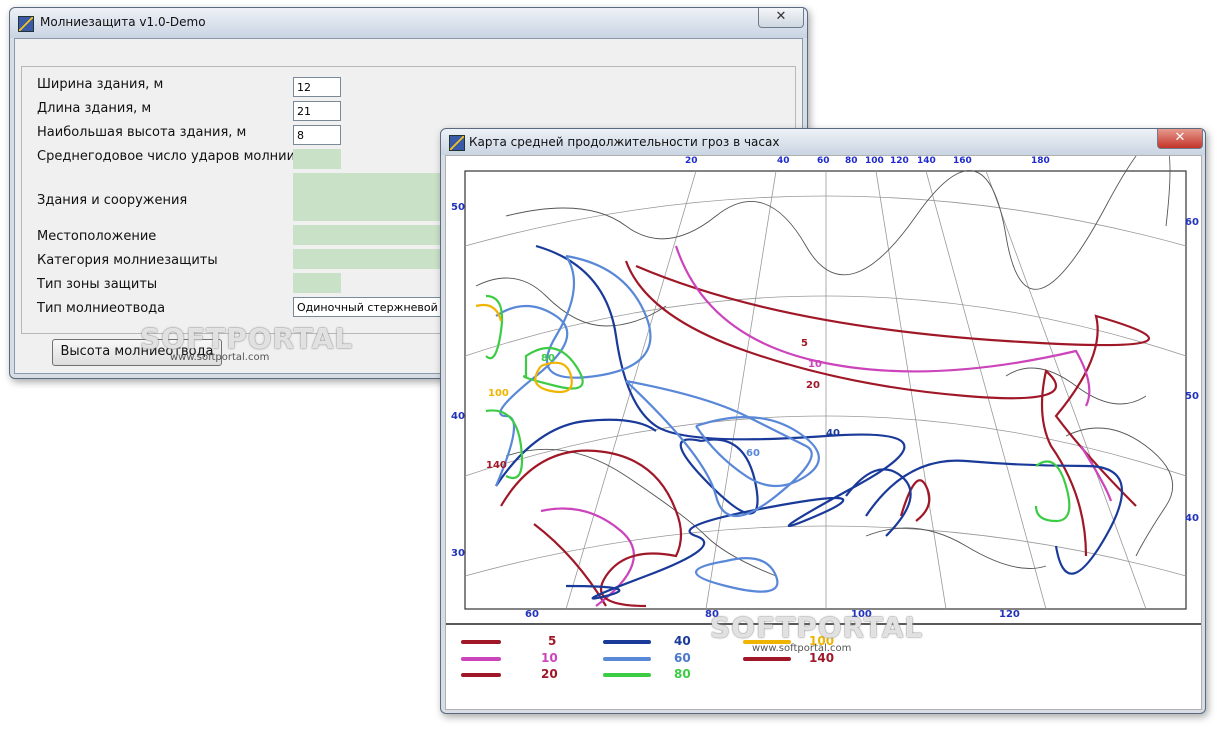  What do you see at coordinates (874, 161) in the screenshot?
I see `top-tick: 100` at bounding box center [874, 161].